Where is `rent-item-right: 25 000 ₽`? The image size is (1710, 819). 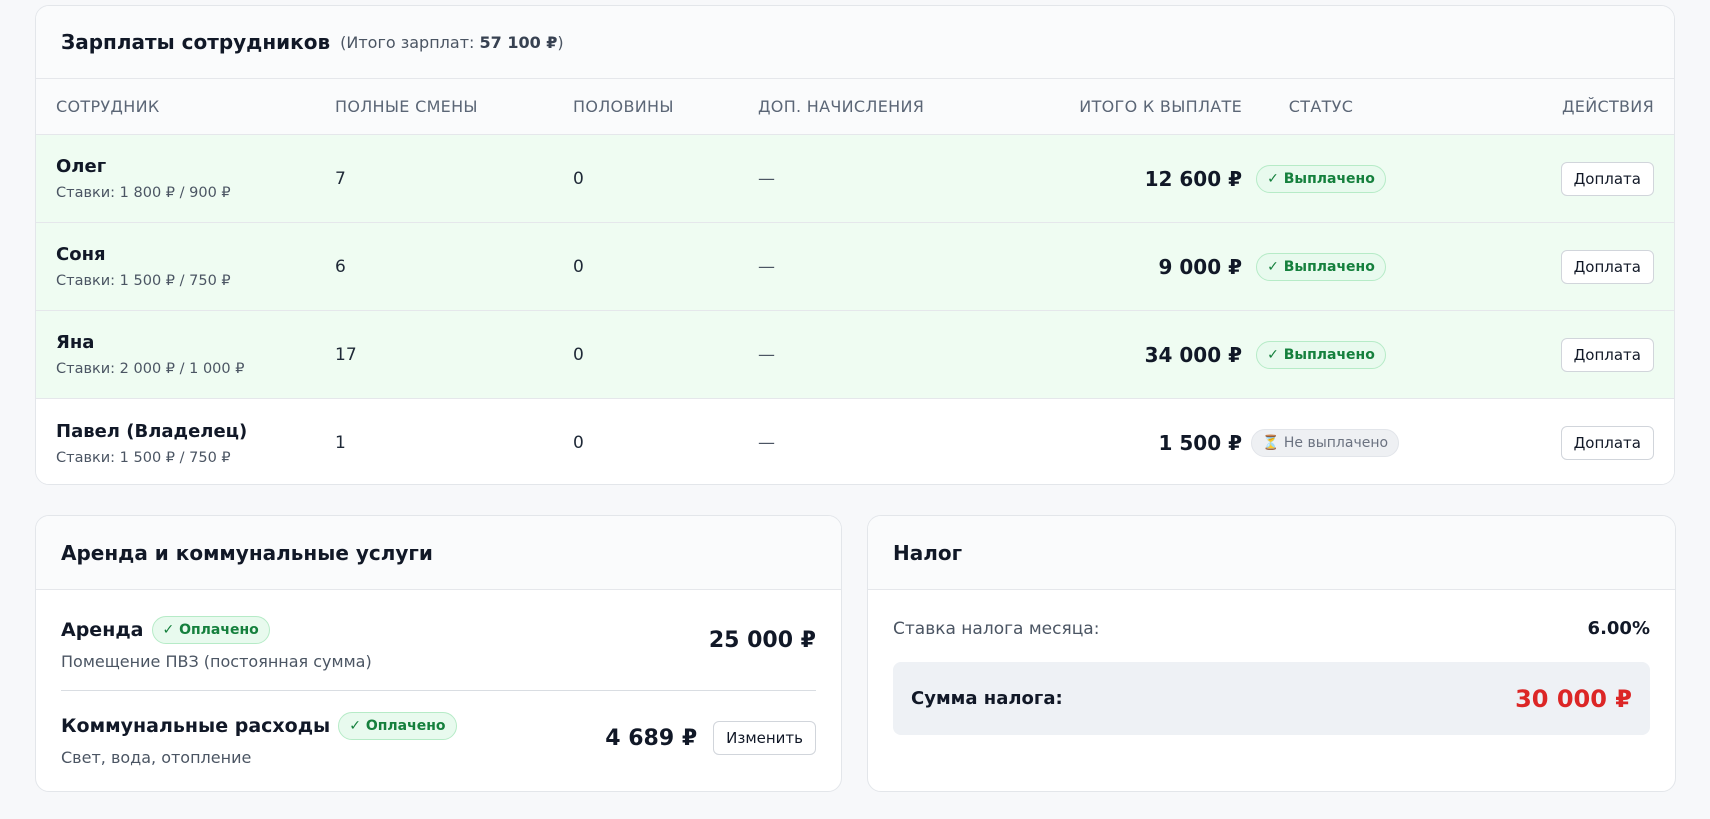
rent-item-right: 25 000 ₽ is located at coordinates (762, 640).